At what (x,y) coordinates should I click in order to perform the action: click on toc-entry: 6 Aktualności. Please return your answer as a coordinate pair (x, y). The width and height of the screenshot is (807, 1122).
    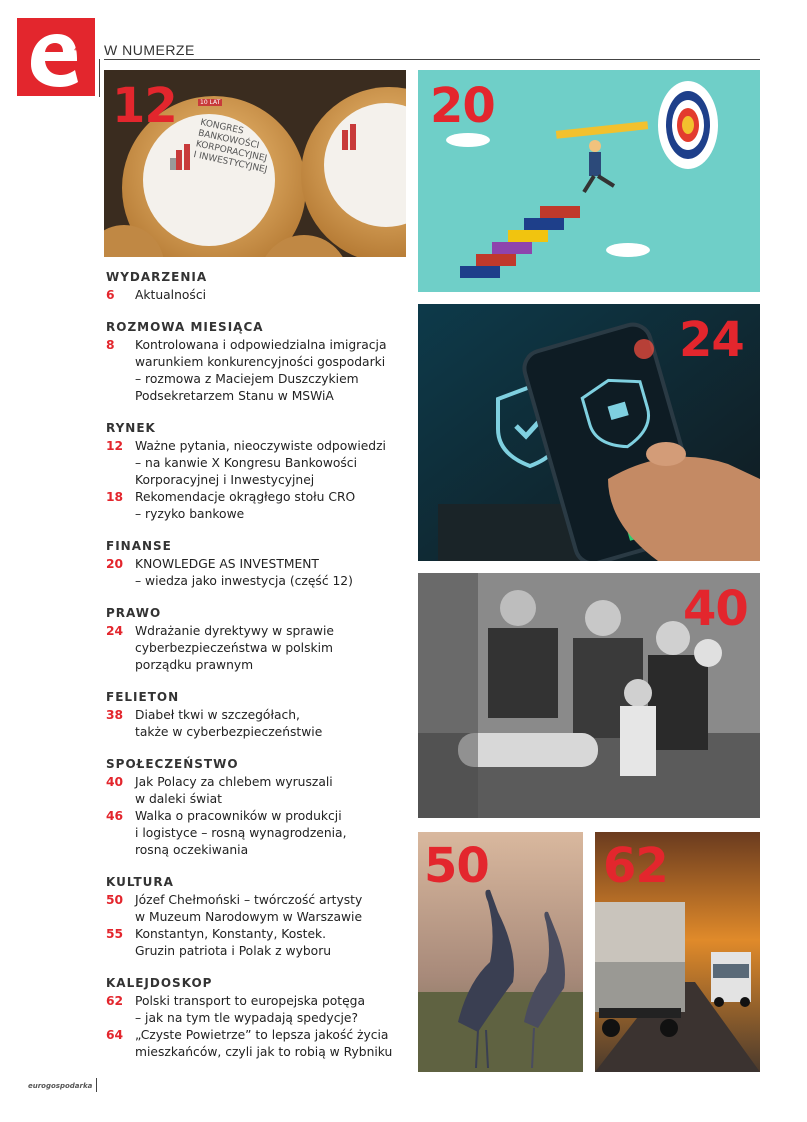
    Looking at the image, I should click on (256, 295).